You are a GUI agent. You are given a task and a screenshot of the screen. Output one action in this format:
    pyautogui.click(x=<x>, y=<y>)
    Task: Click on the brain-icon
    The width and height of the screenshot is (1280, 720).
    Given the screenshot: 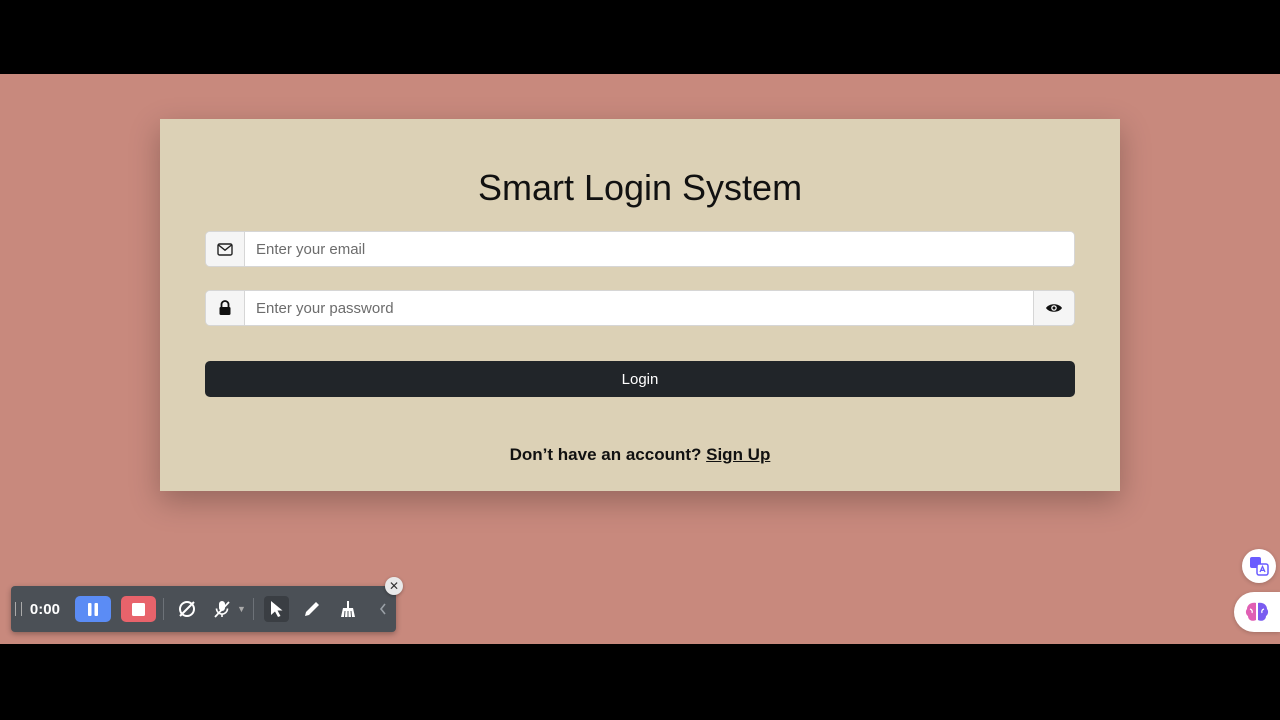 What is the action you would take?
    pyautogui.click(x=1257, y=612)
    